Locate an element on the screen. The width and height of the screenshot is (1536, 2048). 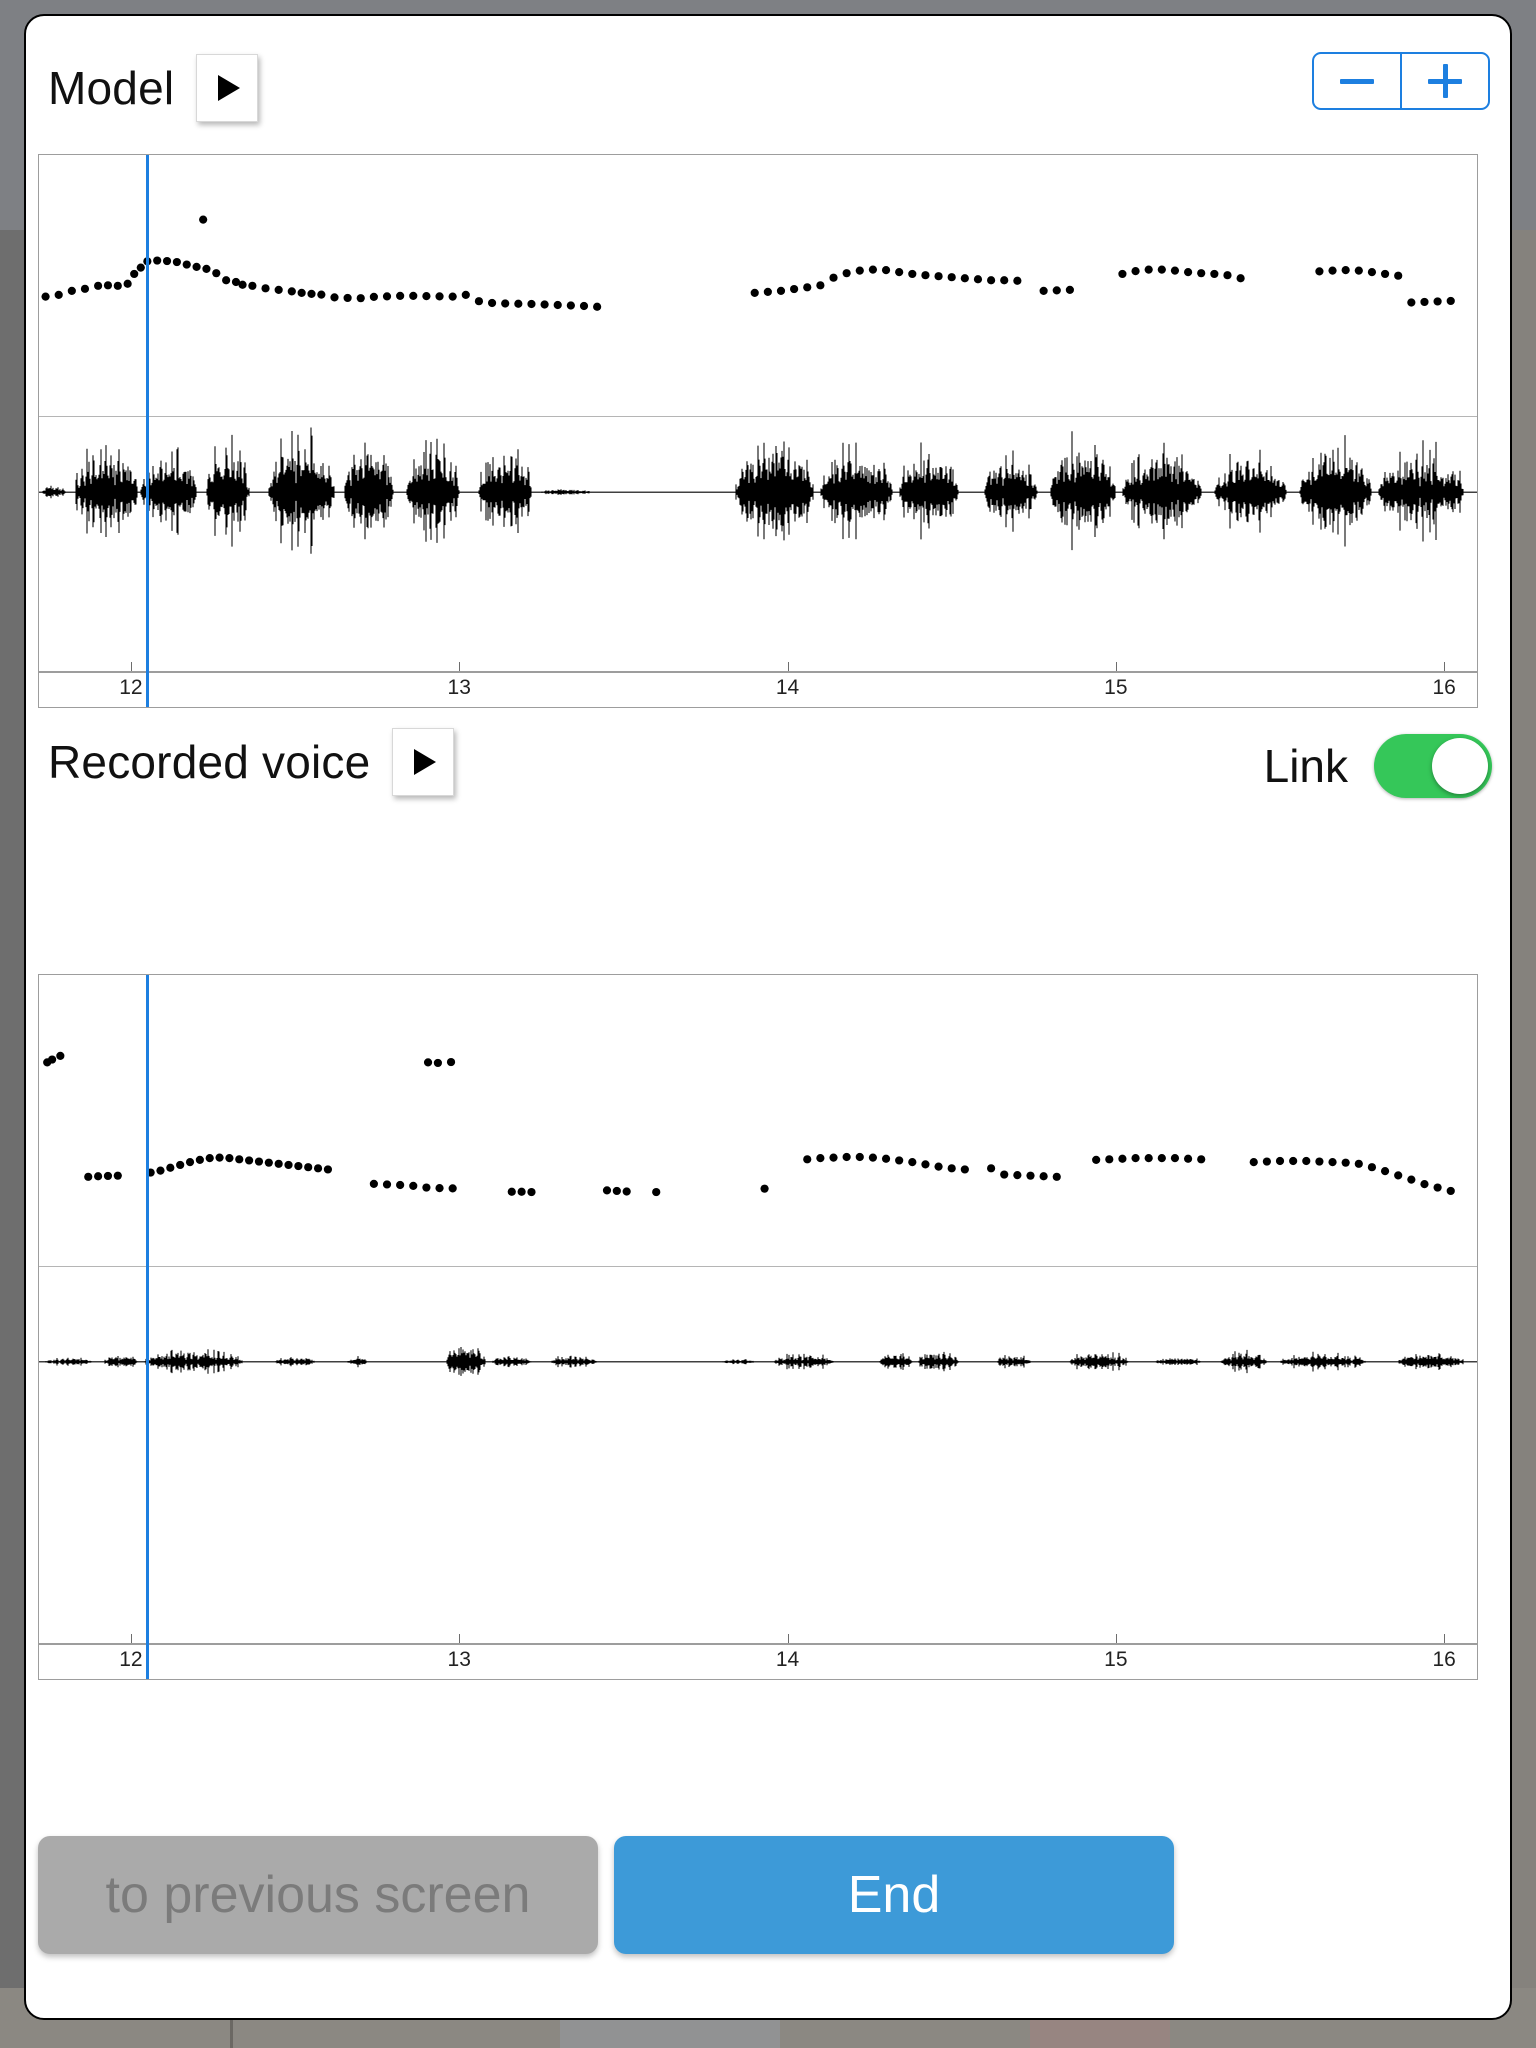
end-label: End is located at coordinates (894, 1895).